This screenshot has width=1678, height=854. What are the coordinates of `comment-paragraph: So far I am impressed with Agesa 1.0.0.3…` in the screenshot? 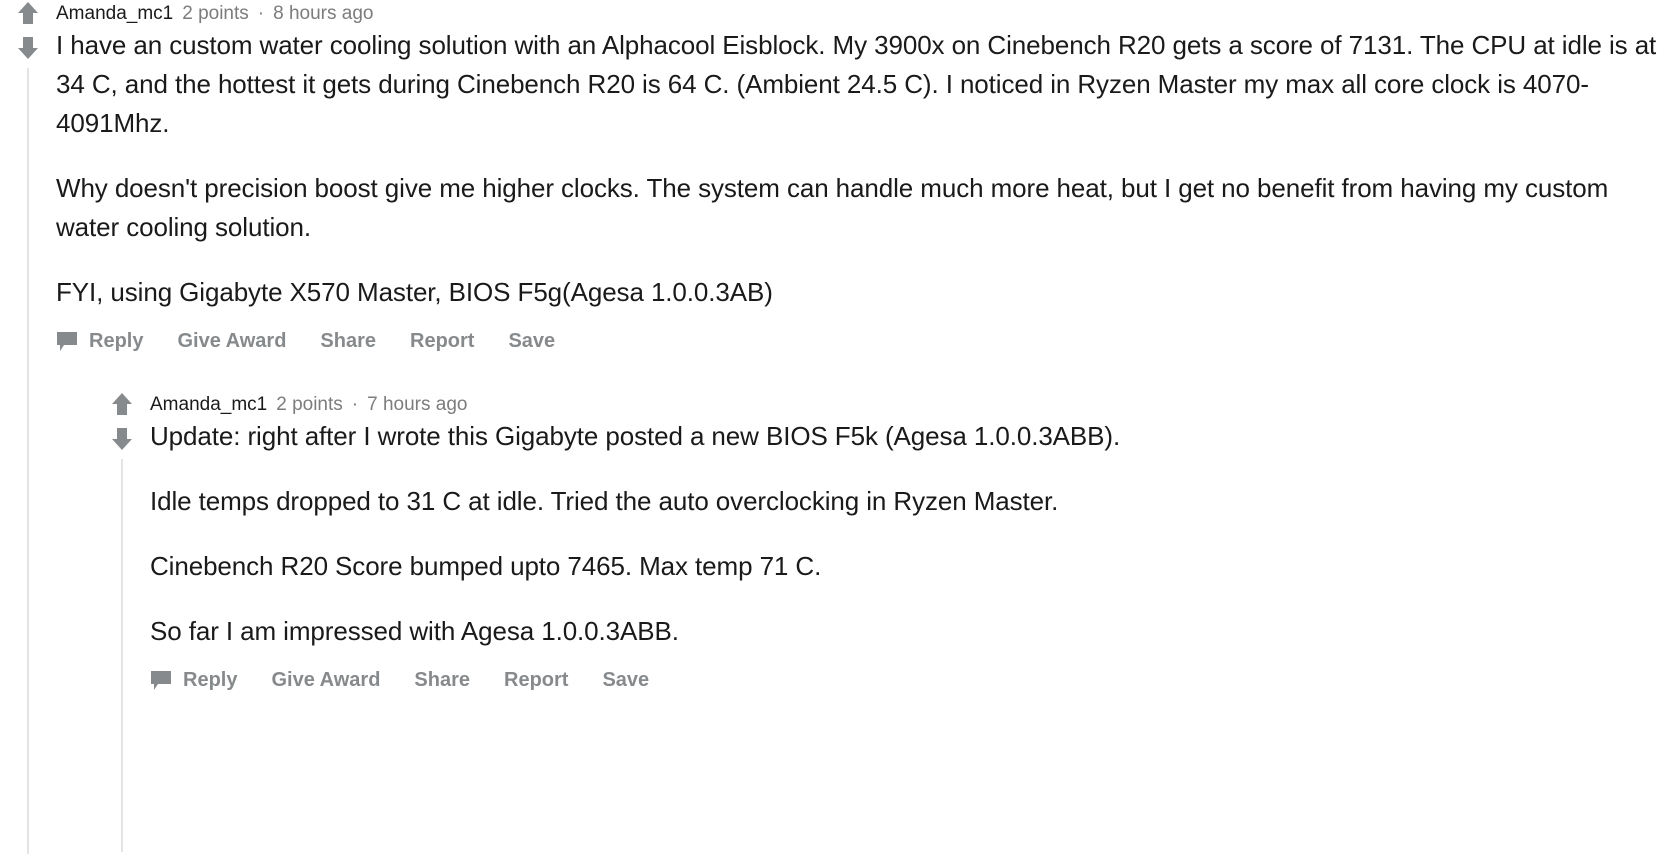 It's located at (414, 631).